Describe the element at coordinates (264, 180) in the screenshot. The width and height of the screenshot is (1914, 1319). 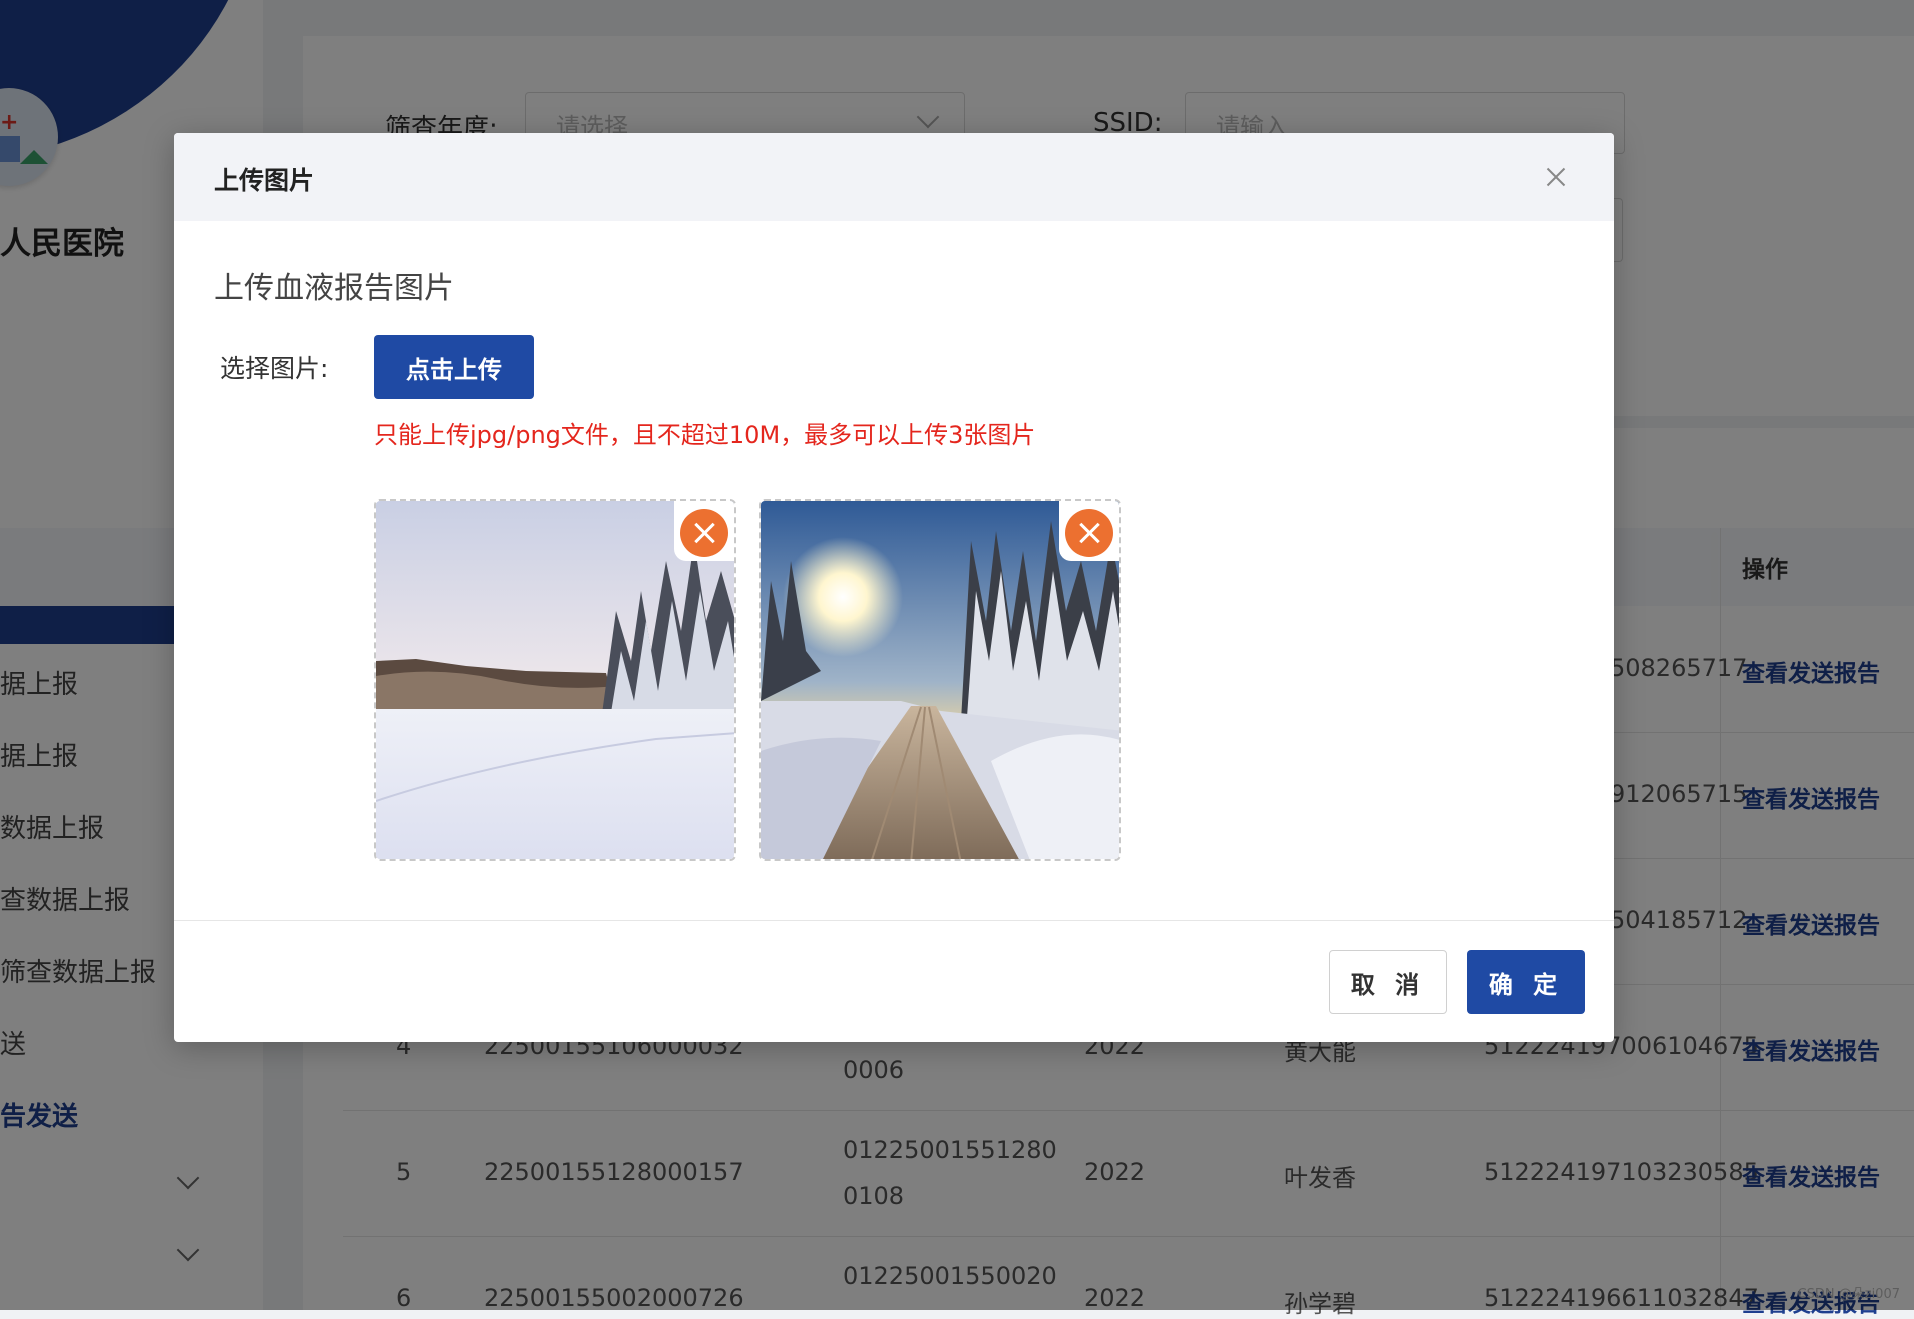
I see `dialog-title: 上传图片` at that location.